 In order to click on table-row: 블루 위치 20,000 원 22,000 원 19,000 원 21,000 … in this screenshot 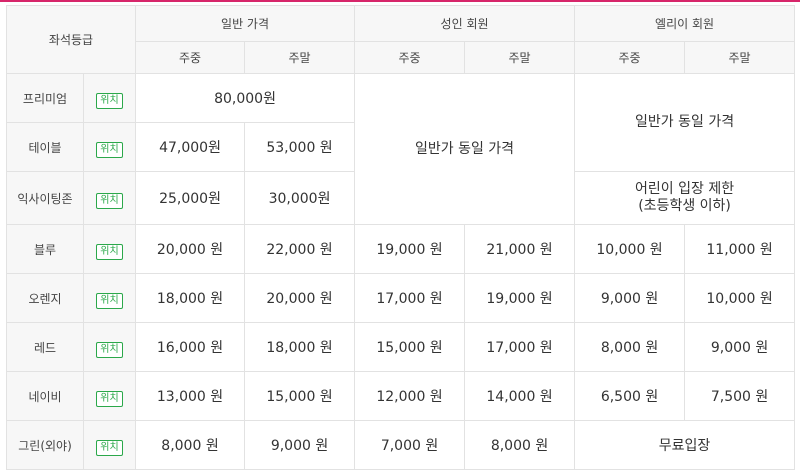, I will do `click(401, 249)`.